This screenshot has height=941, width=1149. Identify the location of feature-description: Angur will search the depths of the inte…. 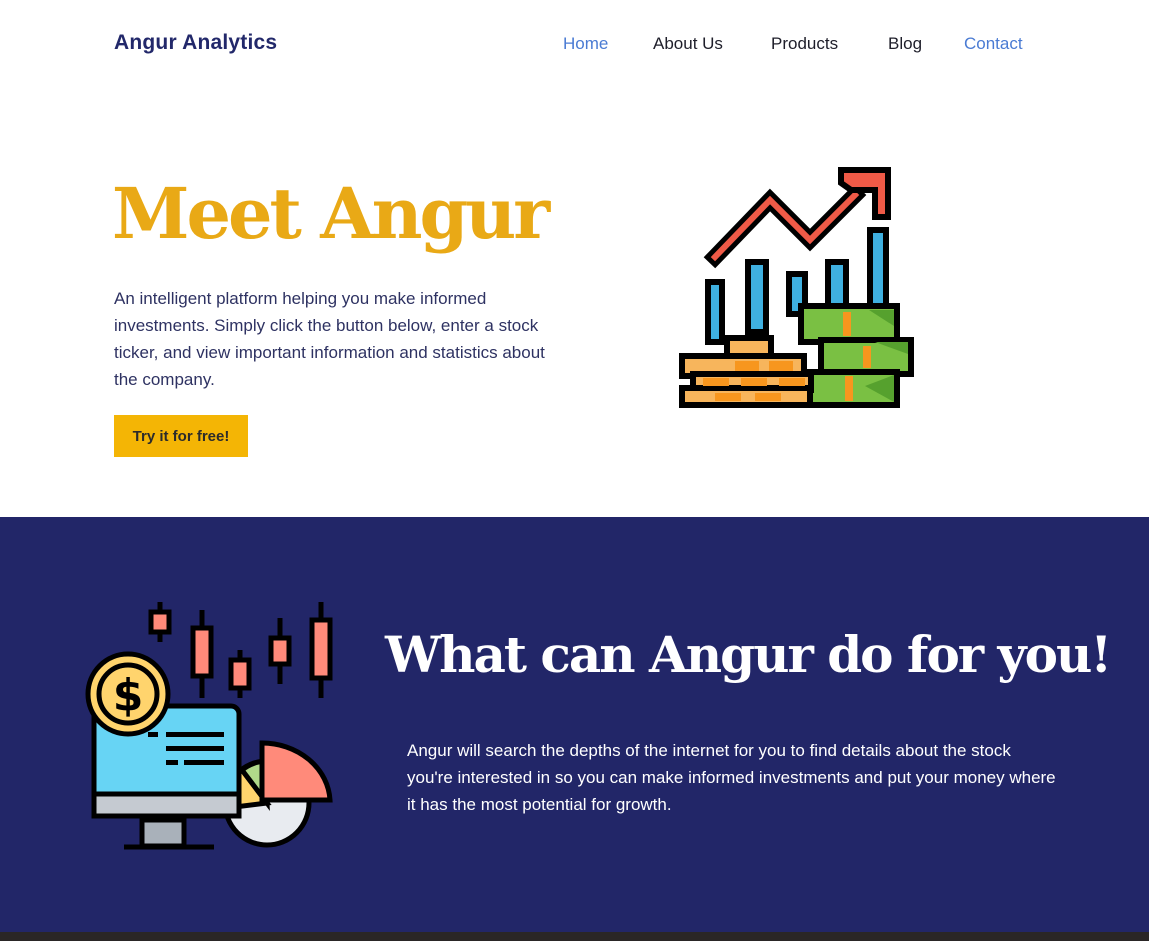
(731, 777).